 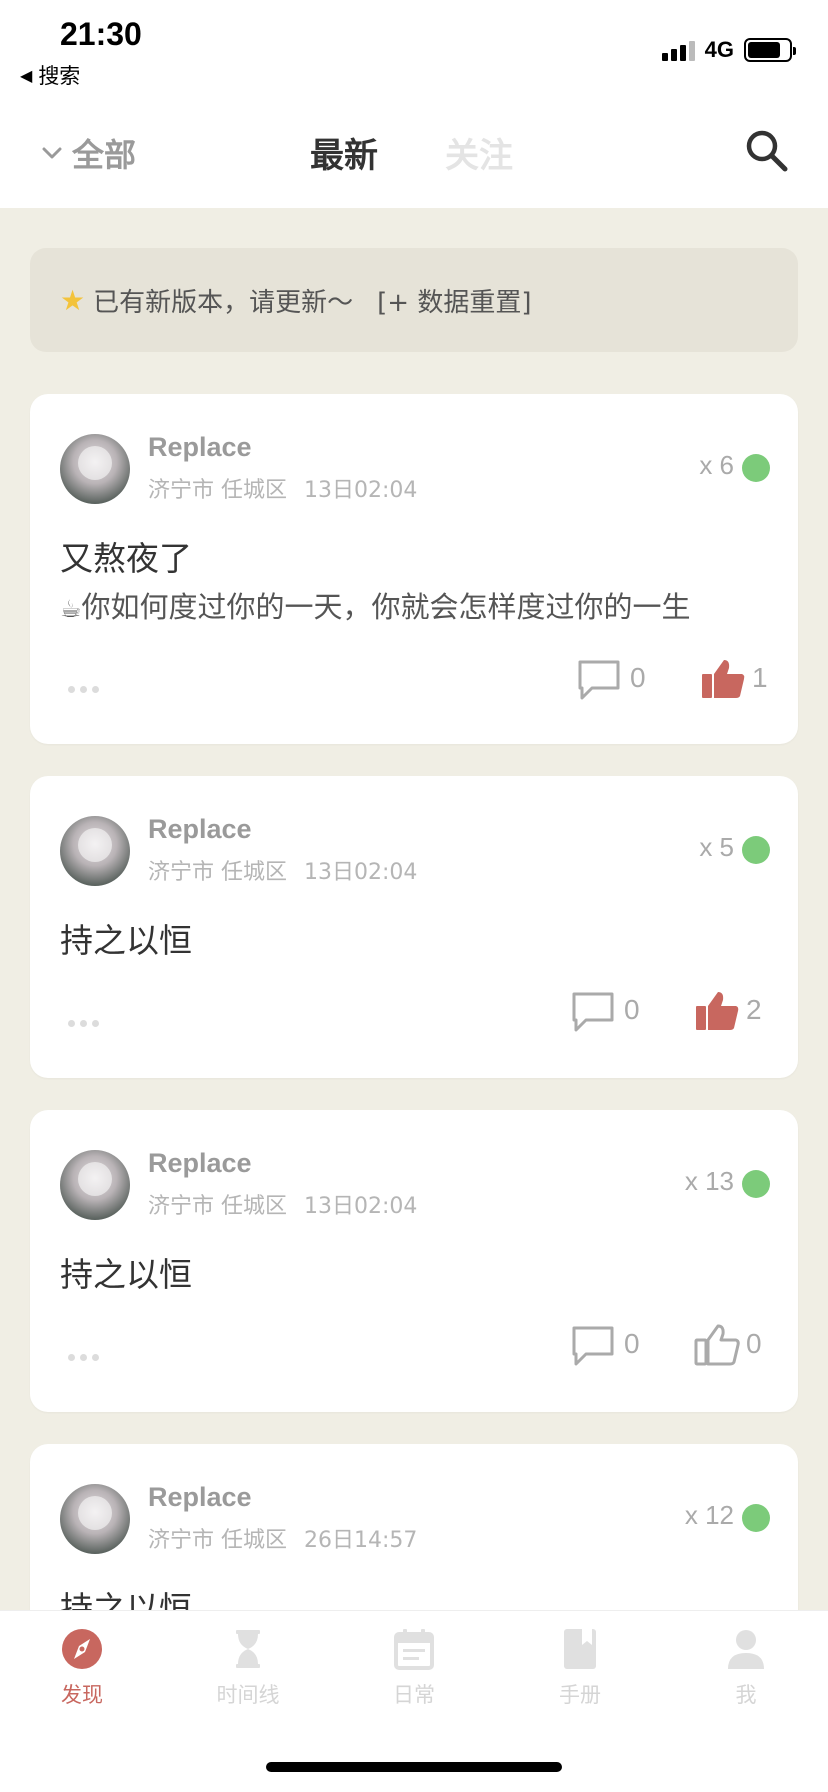 What do you see at coordinates (580, 1649) in the screenshot?
I see `book-icon` at bounding box center [580, 1649].